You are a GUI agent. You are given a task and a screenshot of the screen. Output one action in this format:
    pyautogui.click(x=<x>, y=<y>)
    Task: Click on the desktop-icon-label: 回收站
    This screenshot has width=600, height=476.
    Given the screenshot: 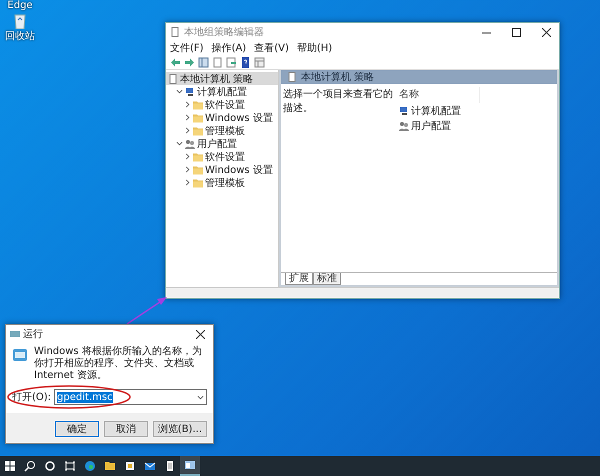 What is the action you would take?
    pyautogui.click(x=20, y=36)
    